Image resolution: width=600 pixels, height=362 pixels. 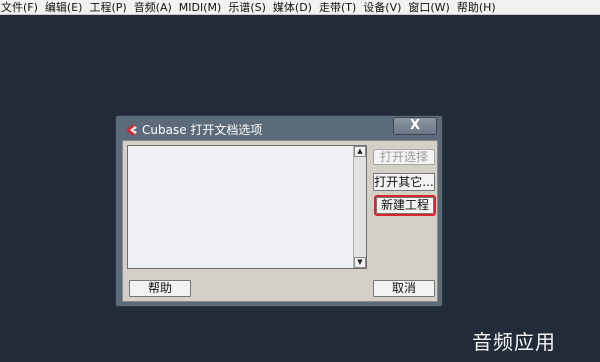 What do you see at coordinates (478, 7) in the screenshot?
I see `menu-help: 帮助(H)` at bounding box center [478, 7].